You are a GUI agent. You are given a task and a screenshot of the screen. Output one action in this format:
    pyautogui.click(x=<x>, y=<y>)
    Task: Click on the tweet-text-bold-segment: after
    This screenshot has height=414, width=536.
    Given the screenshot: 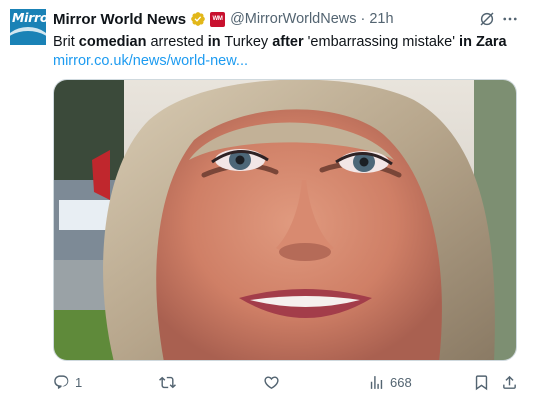 What is the action you would take?
    pyautogui.click(x=288, y=42)
    